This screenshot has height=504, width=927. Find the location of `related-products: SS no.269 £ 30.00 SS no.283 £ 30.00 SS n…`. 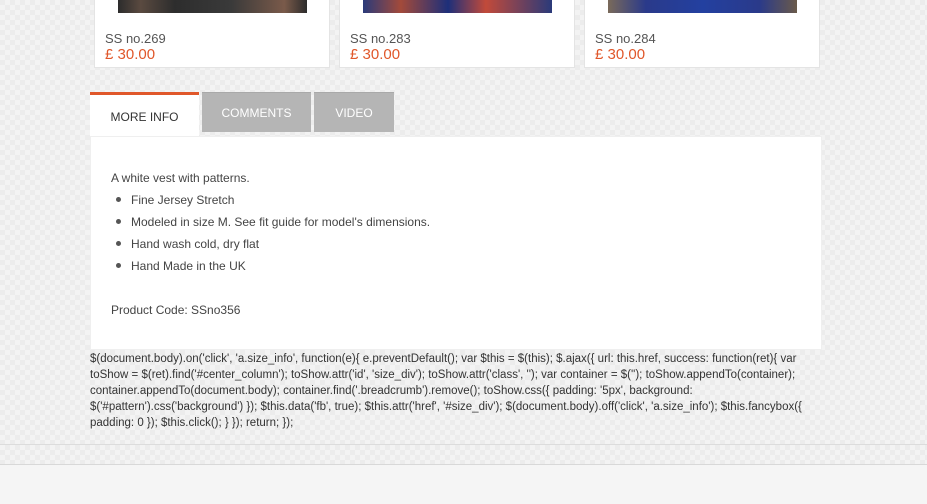

related-products: SS no.269 £ 30.00 SS no.283 £ 30.00 SS n… is located at coordinates (458, 34).